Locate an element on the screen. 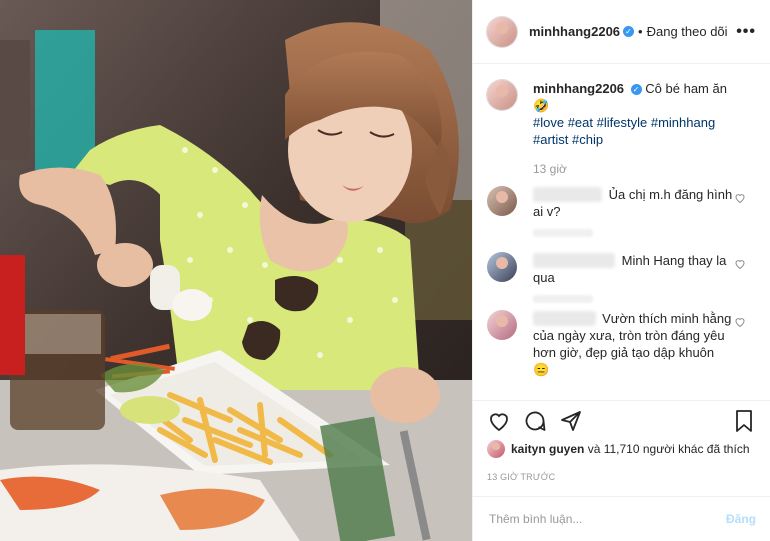  hashtag-link: #love is located at coordinates (548, 122).